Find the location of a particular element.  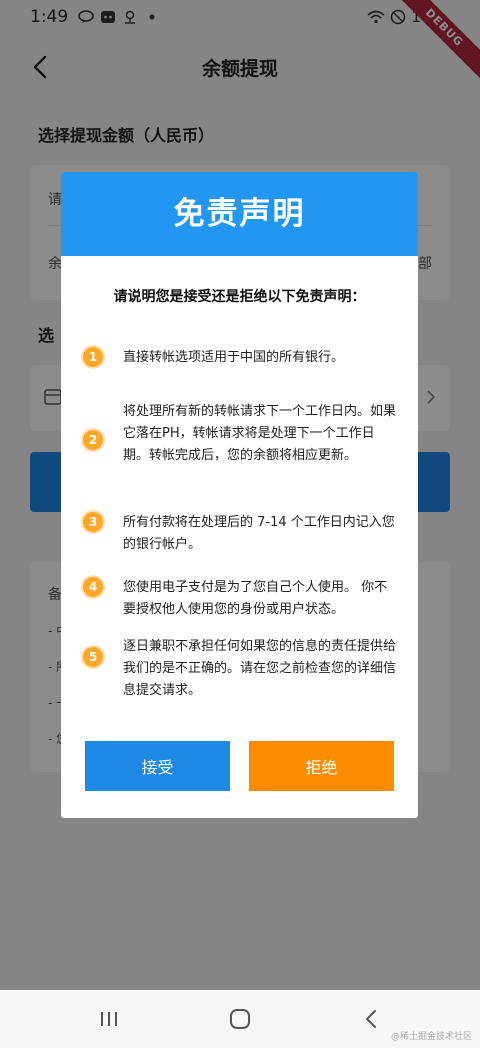

disclaimer-item: 3 所有付款将在处理后的 7-14 个工作日内记入您的银行帐户。 is located at coordinates (239, 534).